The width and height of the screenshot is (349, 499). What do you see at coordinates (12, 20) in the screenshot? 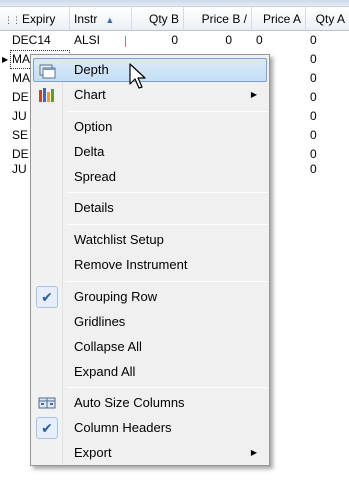
I see `column-grip-icon: ⋮⋮` at bounding box center [12, 20].